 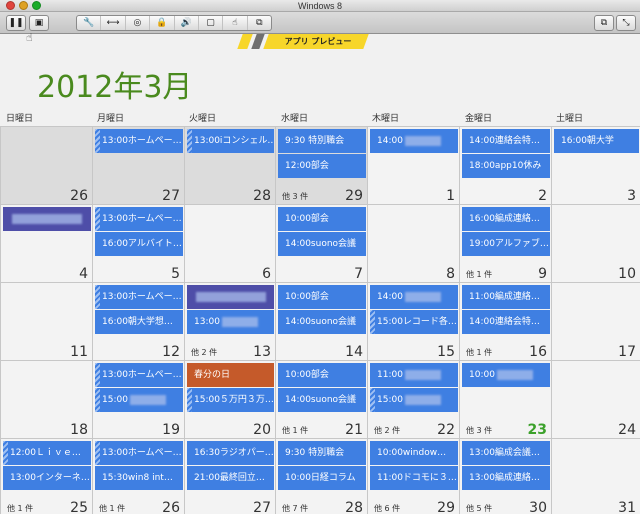 What do you see at coordinates (626, 23) in the screenshot?
I see `fullscreen-button: ⤡` at bounding box center [626, 23].